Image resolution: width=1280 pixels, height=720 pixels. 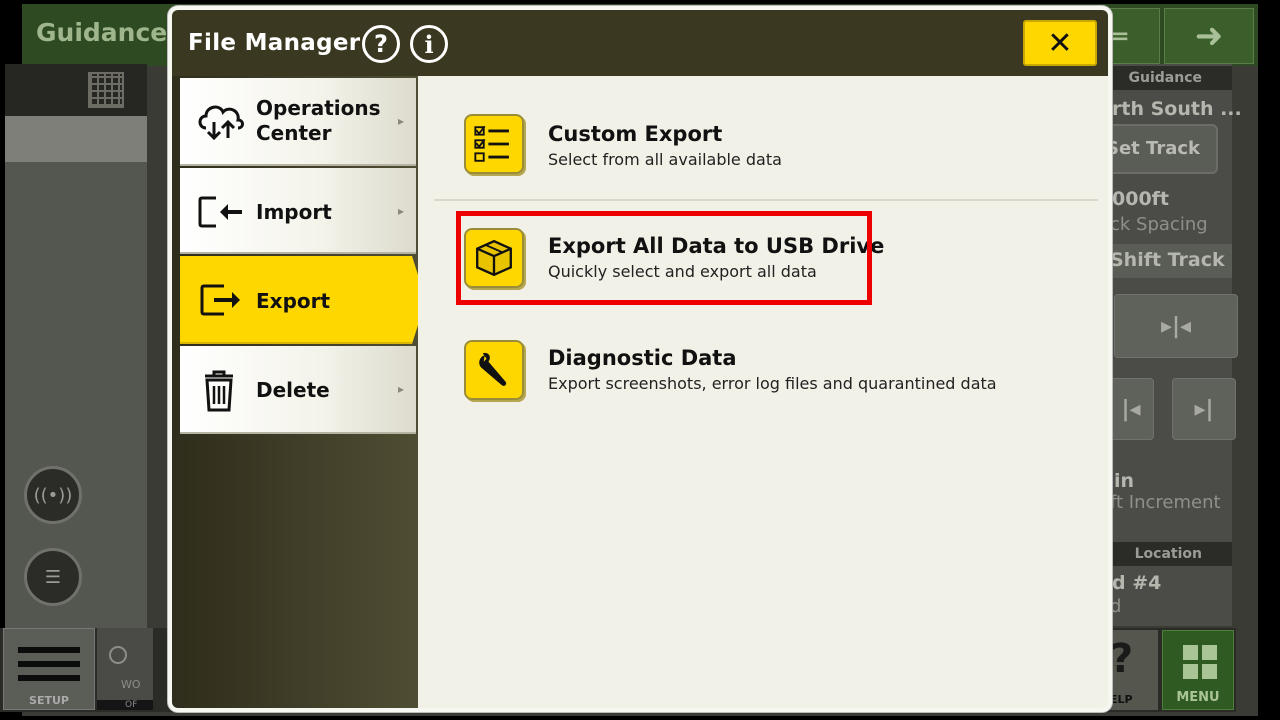 I want to click on menu-button: MENU, so click(x=1198, y=670).